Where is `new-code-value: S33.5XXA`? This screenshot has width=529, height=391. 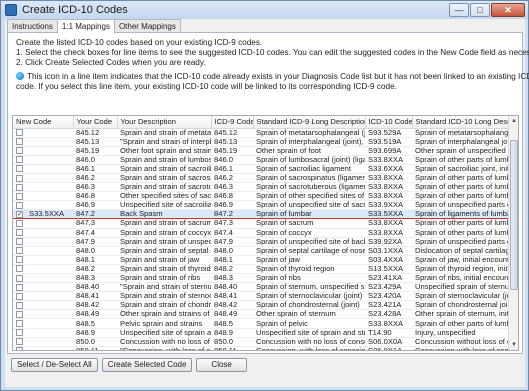 new-code-value: S33.5XXA is located at coordinates (46, 214).